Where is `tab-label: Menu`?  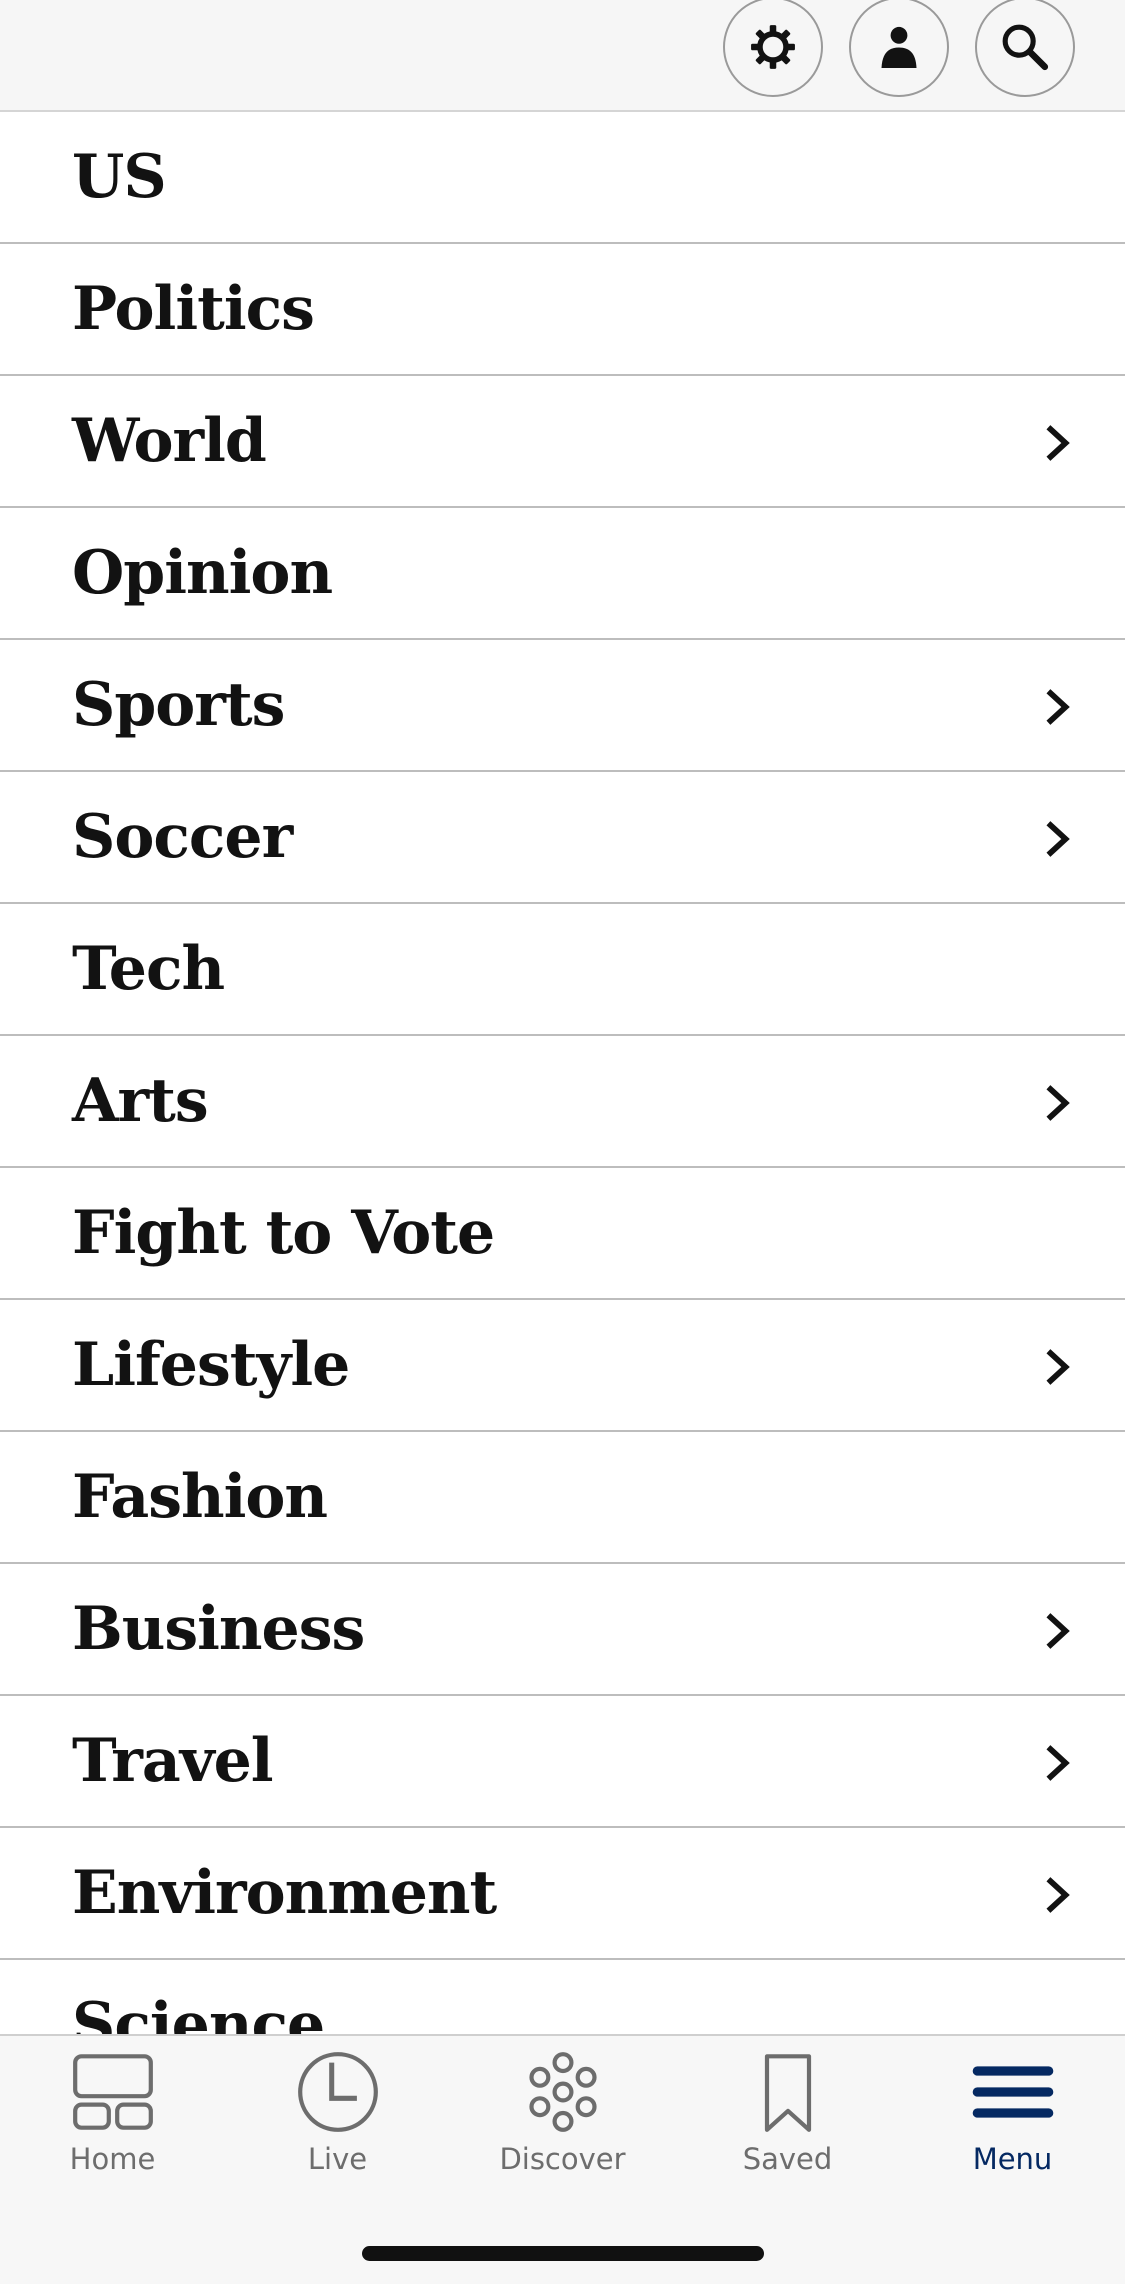
tab-label: Menu is located at coordinates (1012, 2159).